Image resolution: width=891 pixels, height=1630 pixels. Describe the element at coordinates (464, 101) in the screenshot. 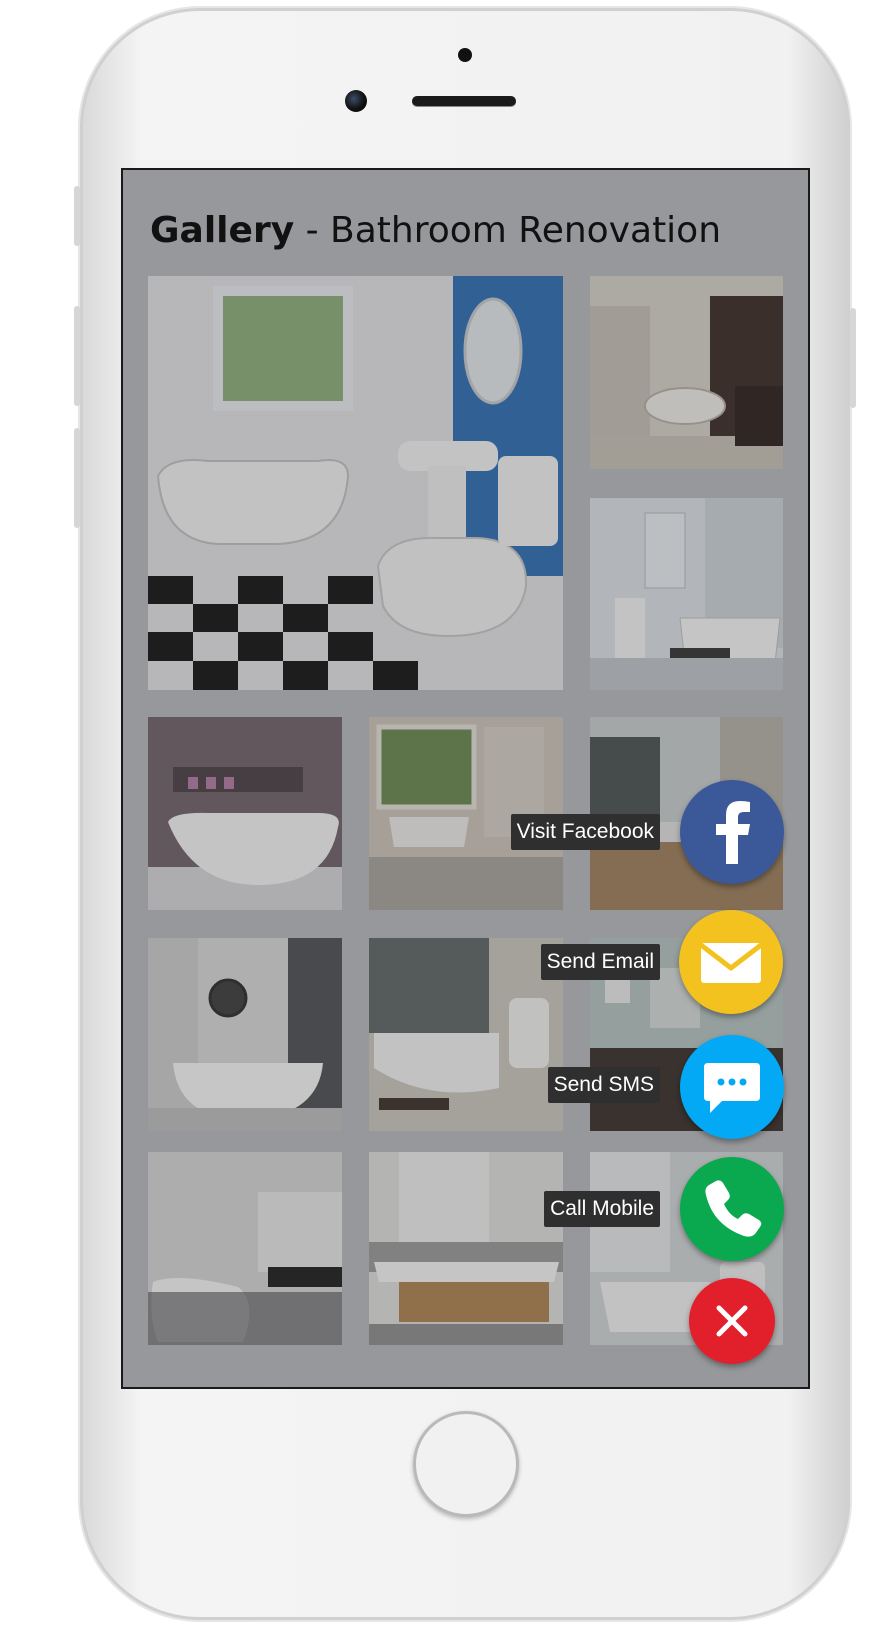

I see `earpiece-speaker` at that location.